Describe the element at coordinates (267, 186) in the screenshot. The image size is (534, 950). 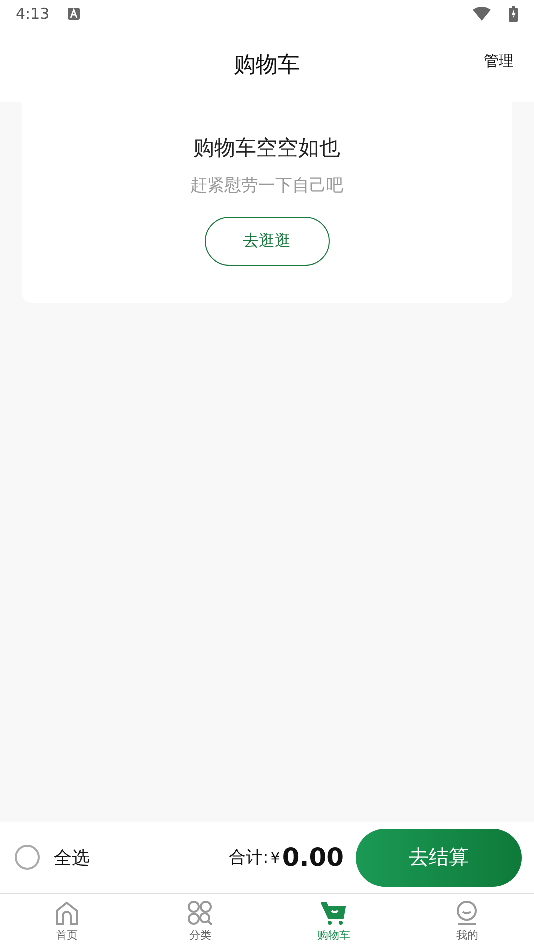
I see `empty-subtitle: 赶紧慰劳一下自己吧` at that location.